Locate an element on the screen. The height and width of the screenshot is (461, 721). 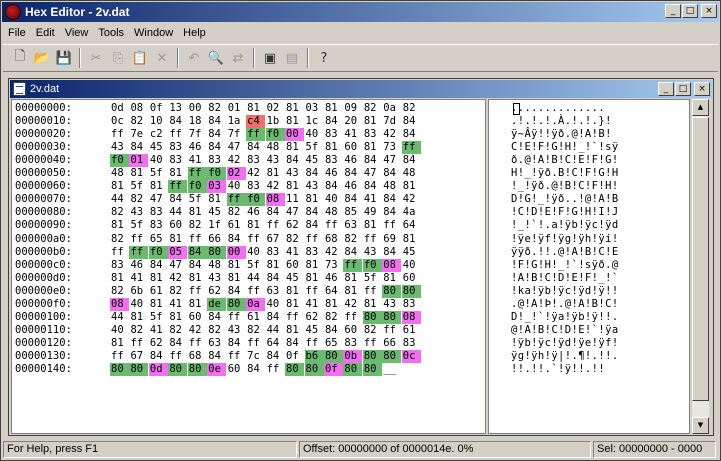
hex-byte: 7e is located at coordinates (138, 134).